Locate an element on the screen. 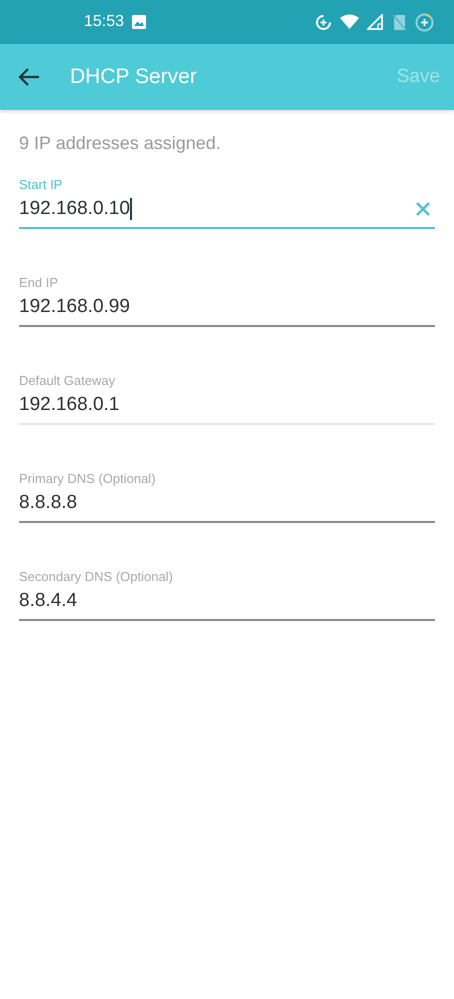 The height and width of the screenshot is (999, 454). input-field: Primary DNS (Optional) 8.8.8.8 is located at coordinates (227, 496).